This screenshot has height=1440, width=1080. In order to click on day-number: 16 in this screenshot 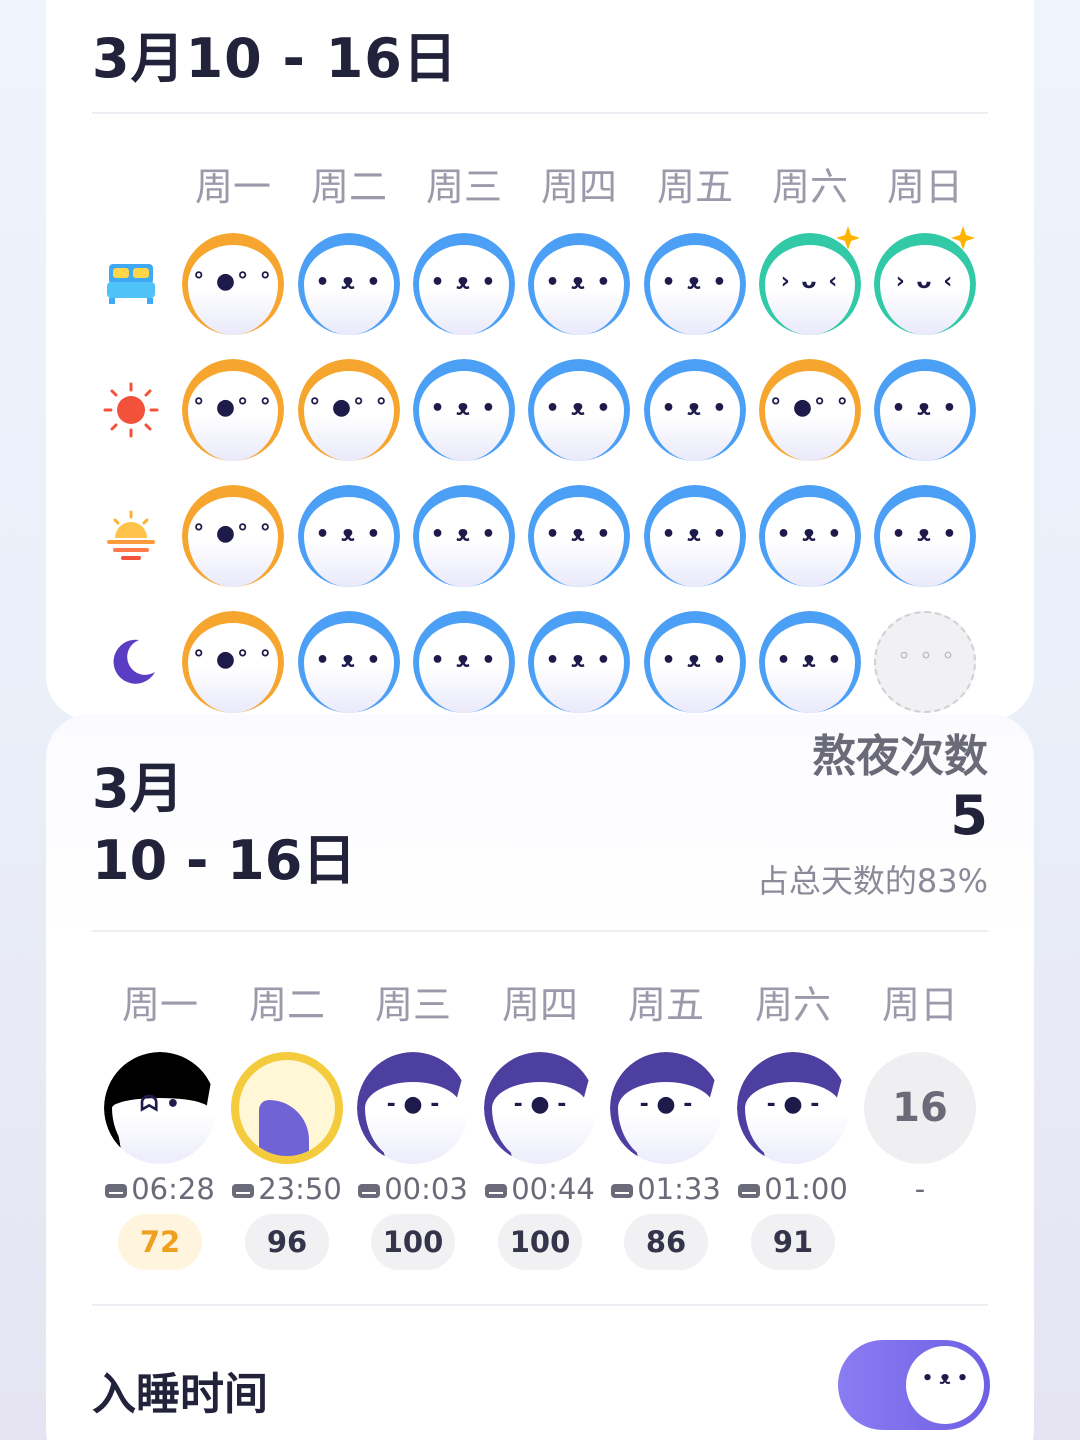, I will do `click(920, 1108)`.